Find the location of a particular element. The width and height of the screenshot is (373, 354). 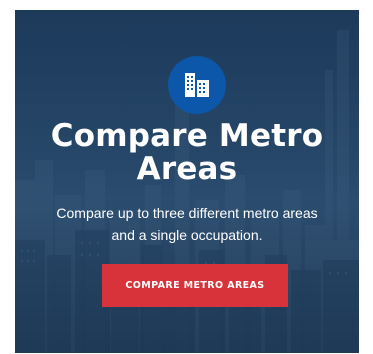

building-icon-badge is located at coordinates (197, 85).